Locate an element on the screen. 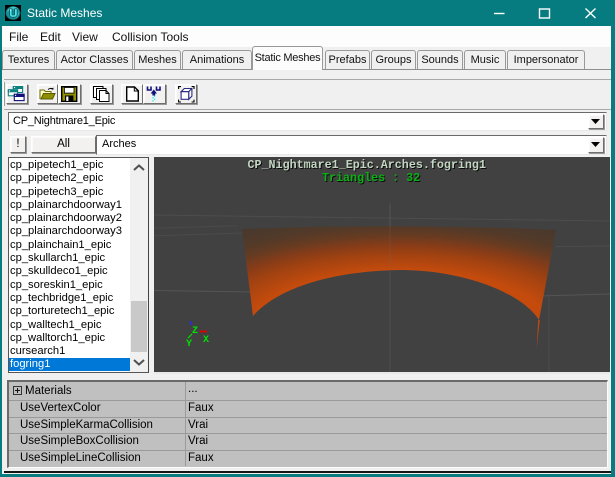 The image size is (615, 477). svg-text: X is located at coordinates (206, 340).